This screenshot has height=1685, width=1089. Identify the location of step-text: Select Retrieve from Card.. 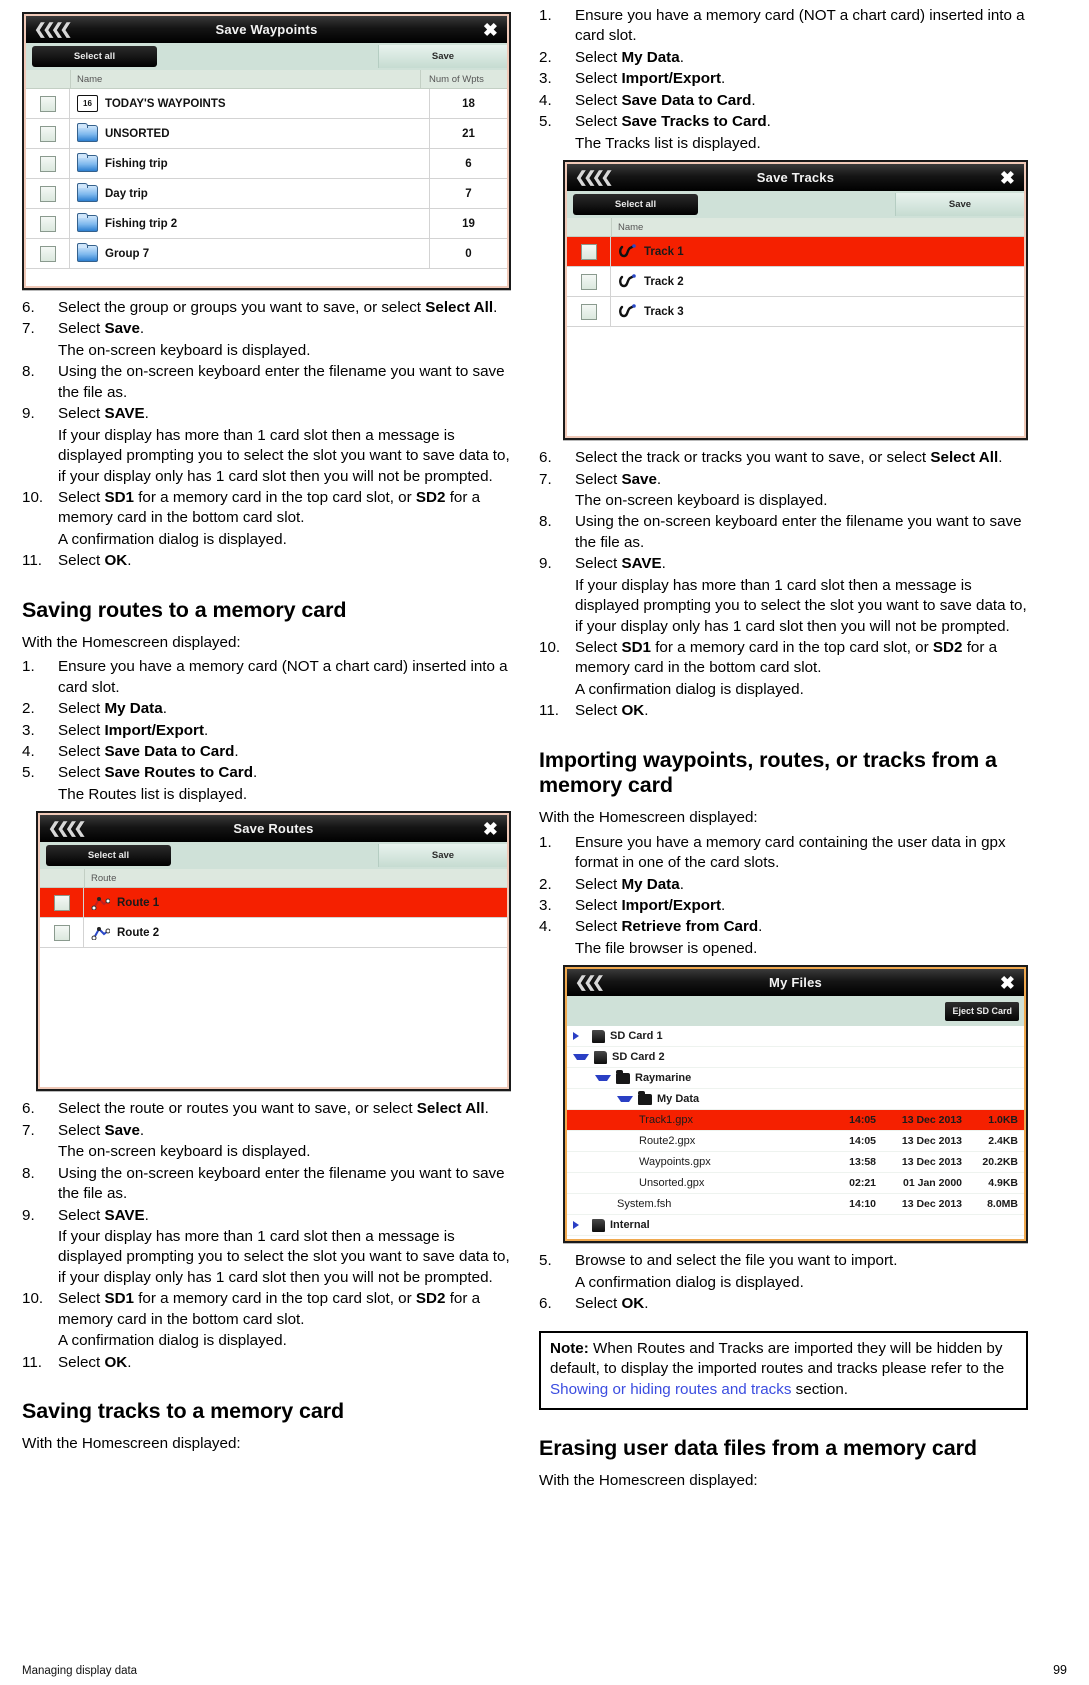
(669, 927).